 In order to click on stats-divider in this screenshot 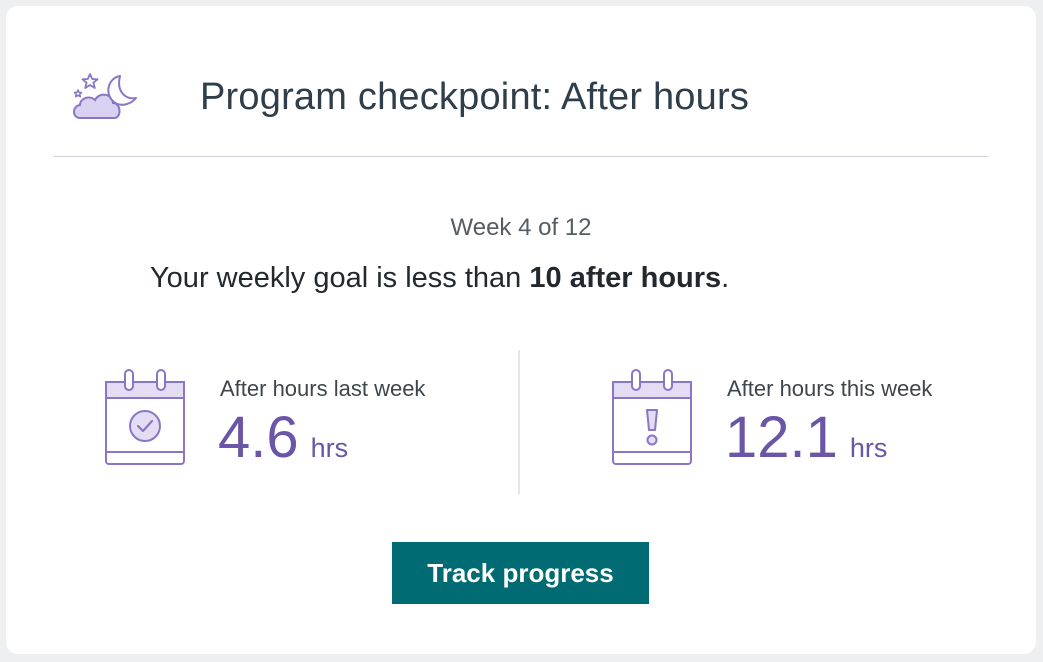, I will do `click(519, 422)`.